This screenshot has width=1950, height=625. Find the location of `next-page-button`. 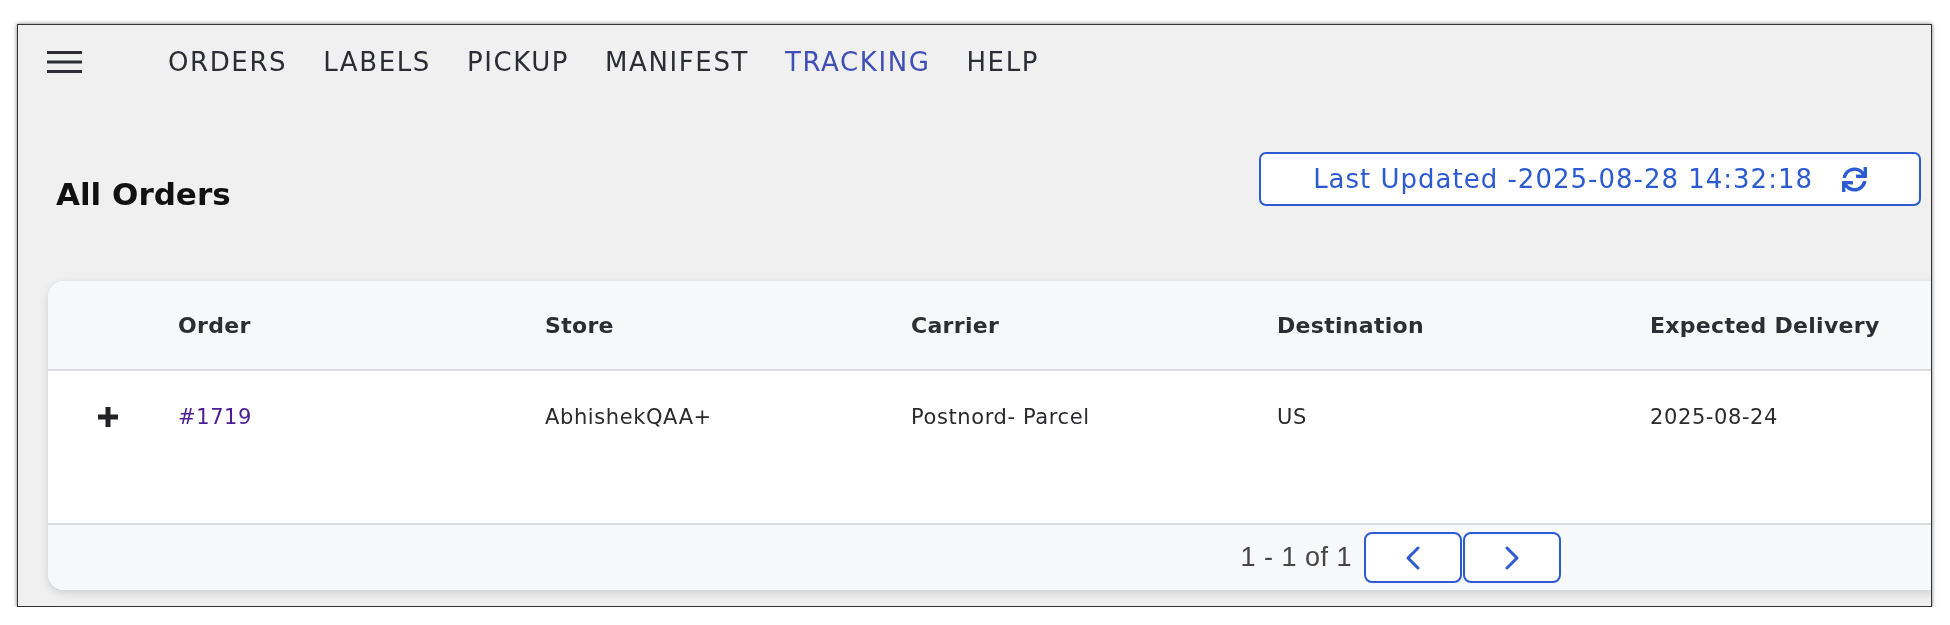

next-page-button is located at coordinates (1512, 557).